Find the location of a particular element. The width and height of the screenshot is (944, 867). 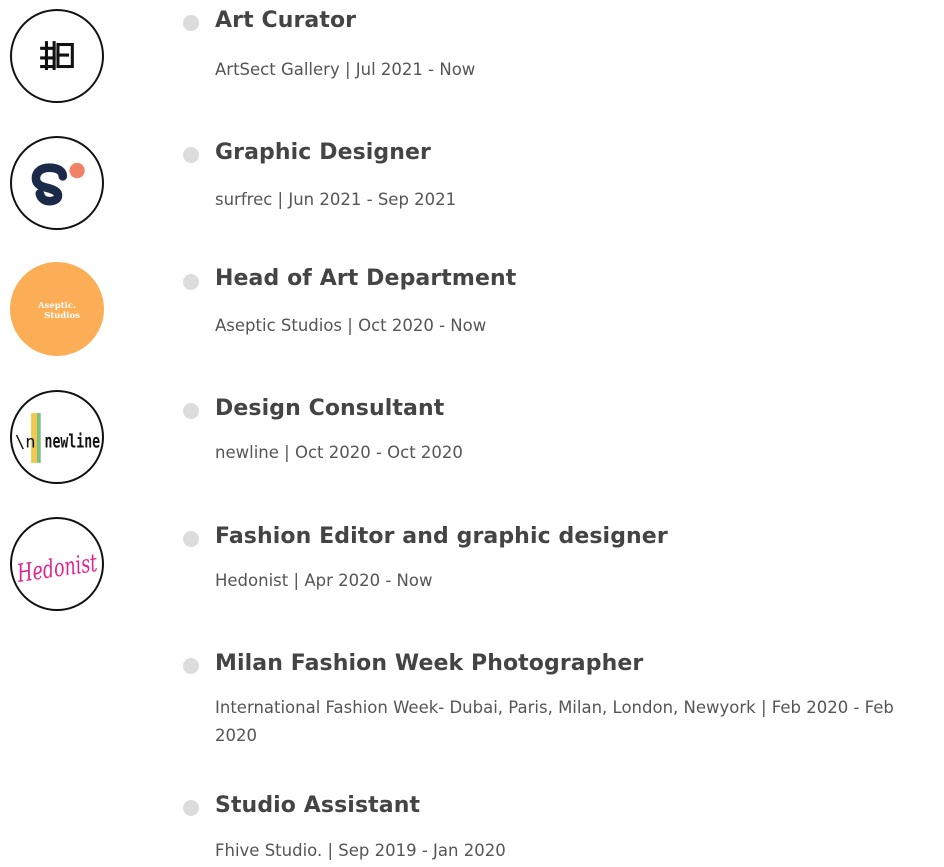

aseptic-studios-logo: Aseptic. Studios is located at coordinates (57, 309).